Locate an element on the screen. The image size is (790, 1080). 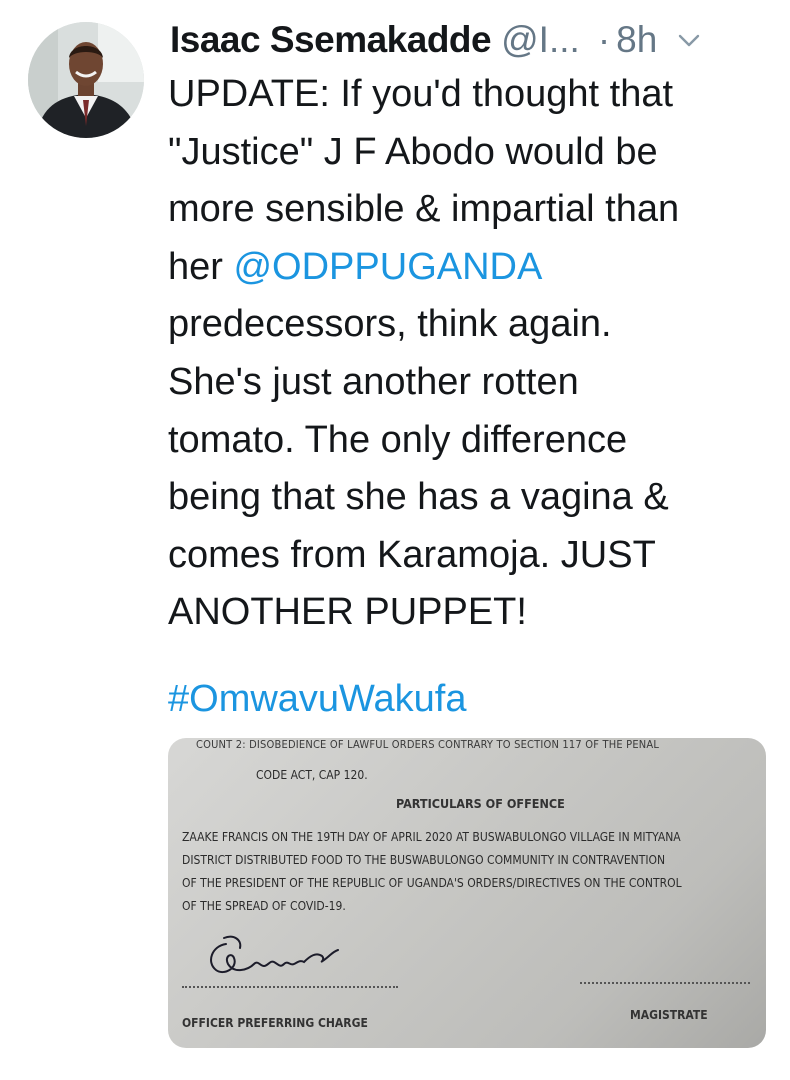
tweet-line: She's just another rotten is located at coordinates (373, 381).